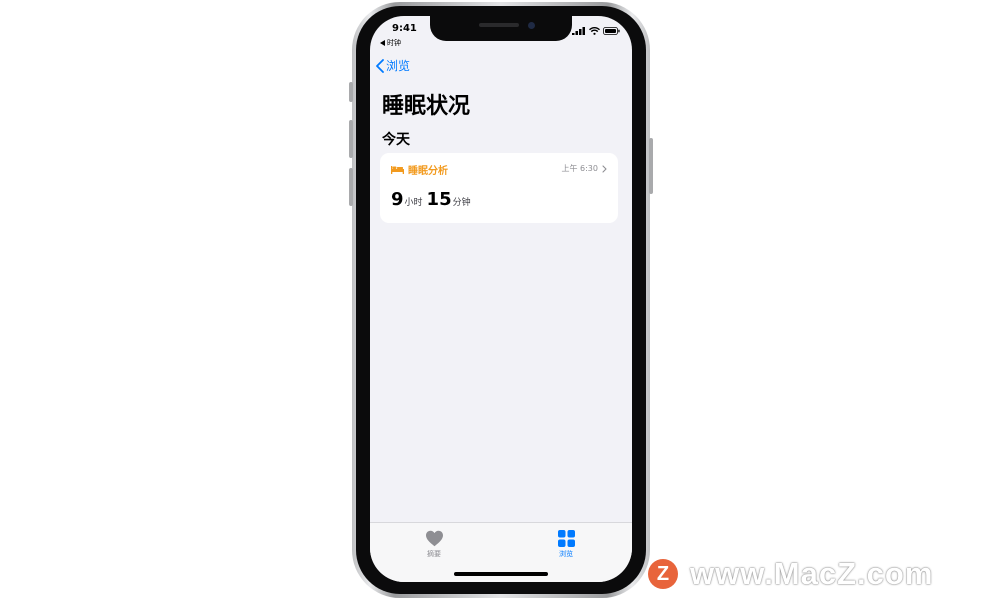  Describe the element at coordinates (398, 66) in the screenshot. I see `nav-back-label: 浏览` at that location.